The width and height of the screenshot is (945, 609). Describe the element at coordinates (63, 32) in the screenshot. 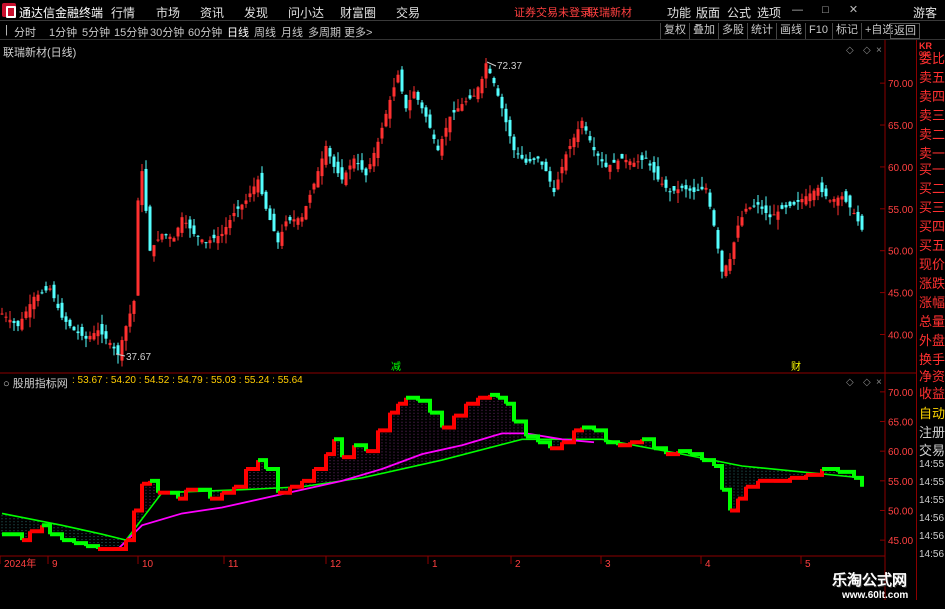

I see `period-1min: 1分钟` at that location.